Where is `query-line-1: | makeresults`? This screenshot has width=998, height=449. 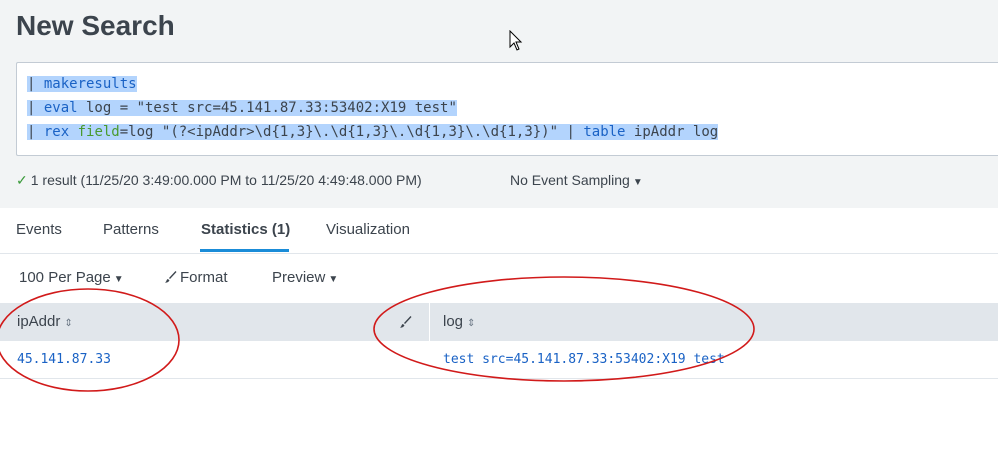 query-line-1: | makeresults is located at coordinates (82, 84).